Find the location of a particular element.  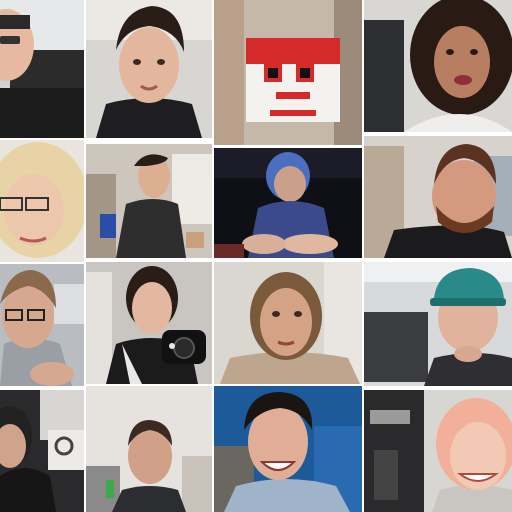

photo-box-mask is located at coordinates (288, 72).